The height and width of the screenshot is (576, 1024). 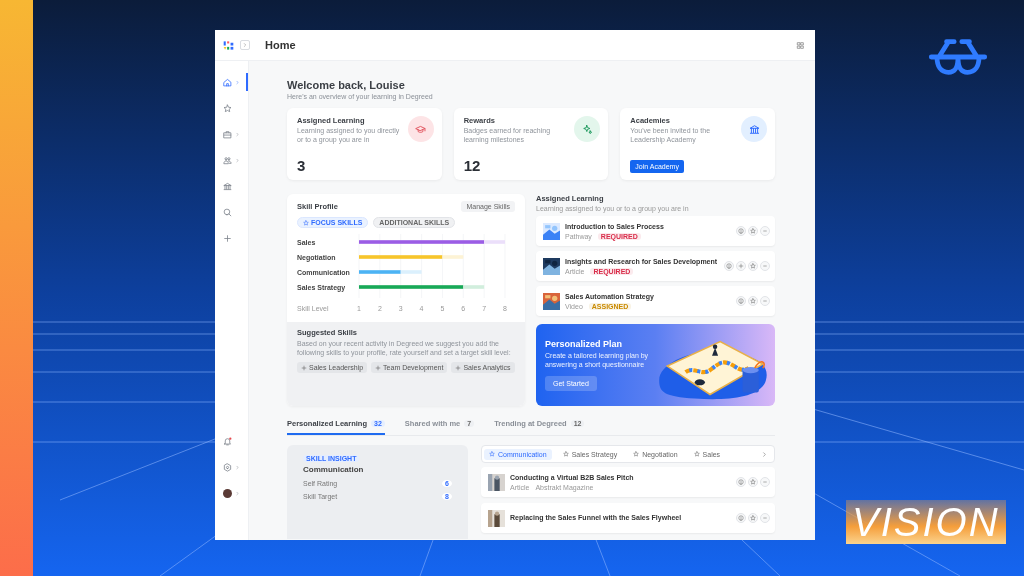 What do you see at coordinates (584, 344) in the screenshot?
I see `plan-title: Personalized Plan` at bounding box center [584, 344].